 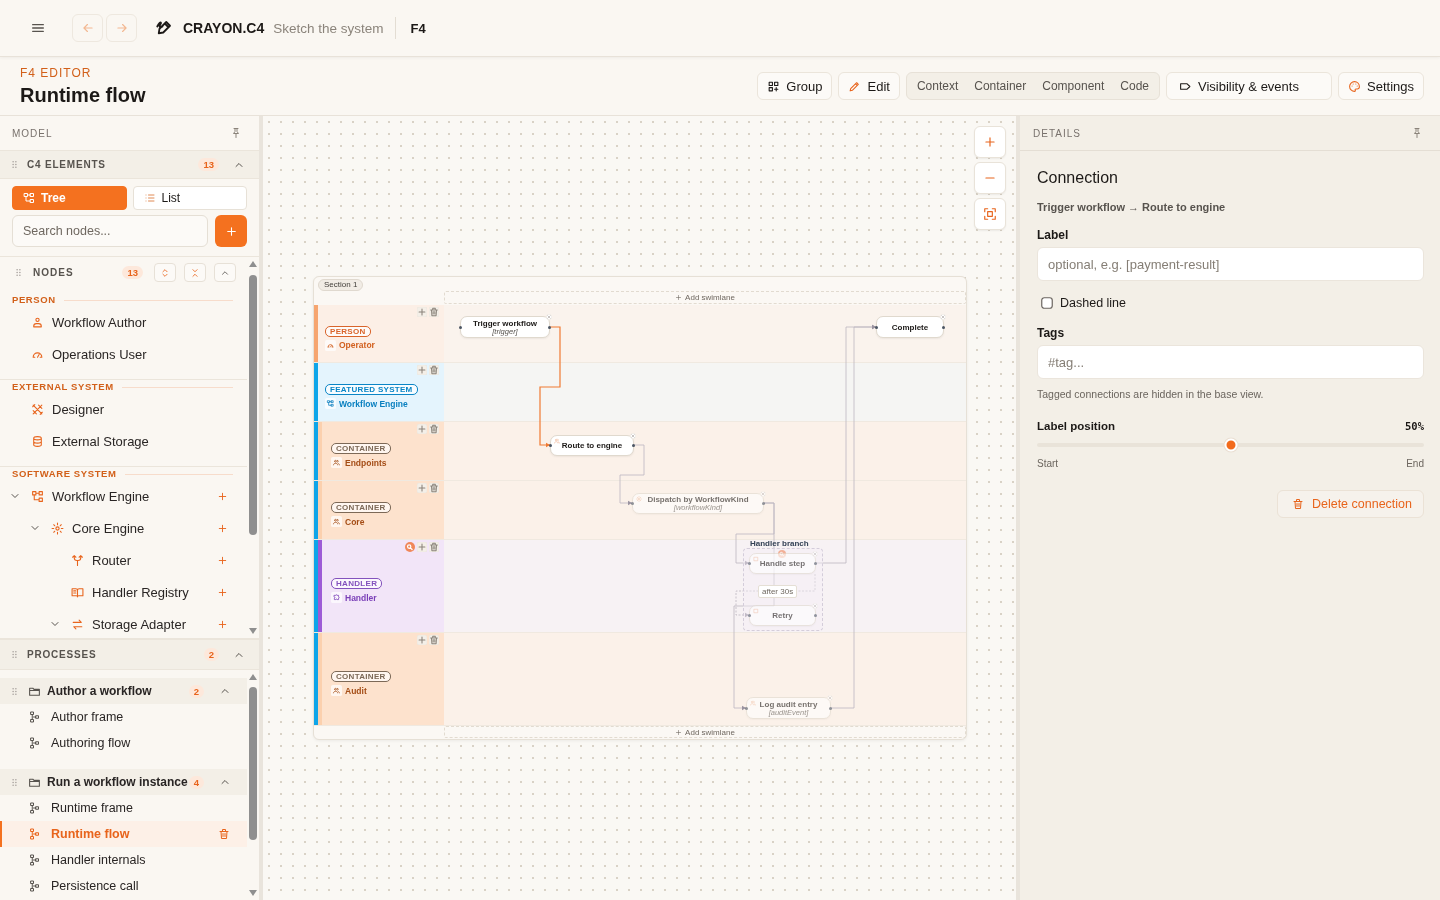 What do you see at coordinates (1134, 86) in the screenshot?
I see `level-tab: Code` at bounding box center [1134, 86].